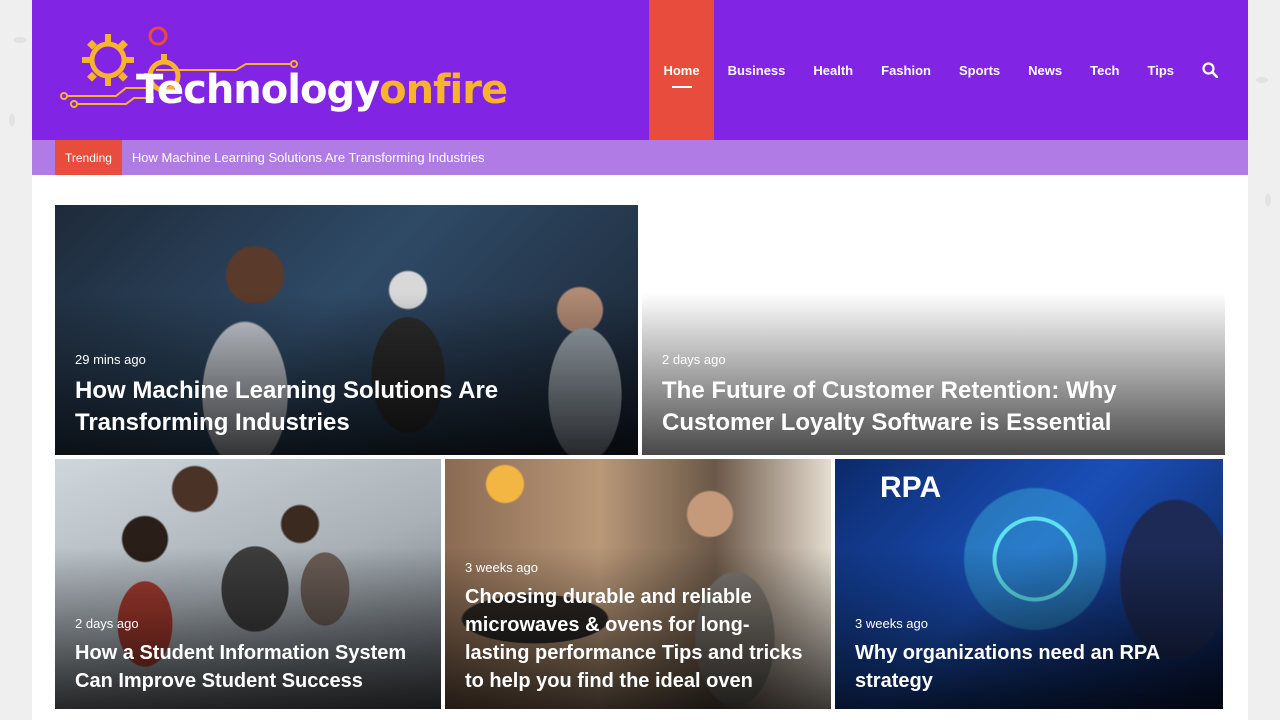  I want to click on post-time: 29 mins ago, so click(110, 359).